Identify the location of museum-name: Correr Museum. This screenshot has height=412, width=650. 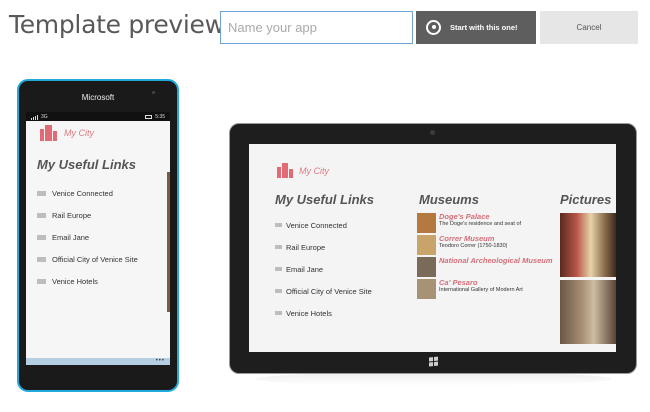
(467, 239).